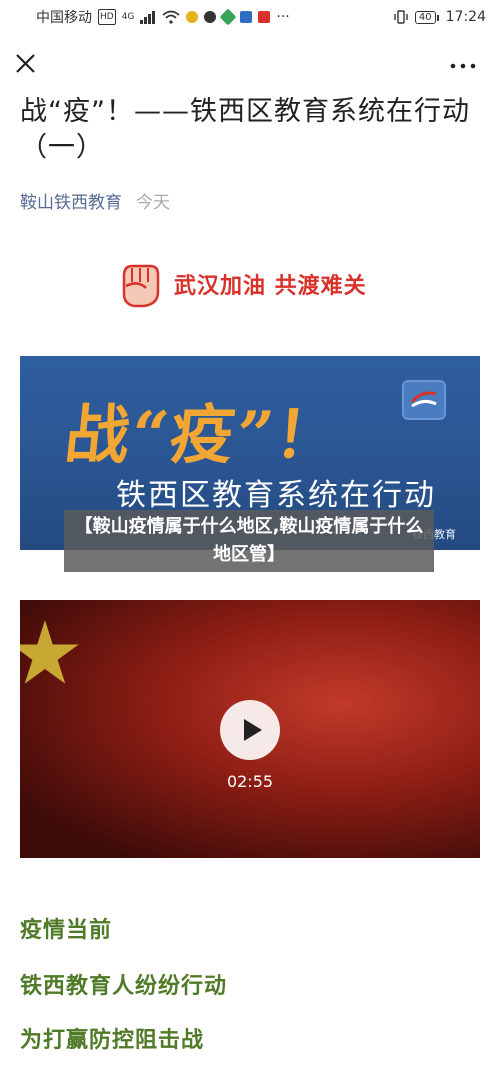  I want to click on logo-mark-icon, so click(423, 399).